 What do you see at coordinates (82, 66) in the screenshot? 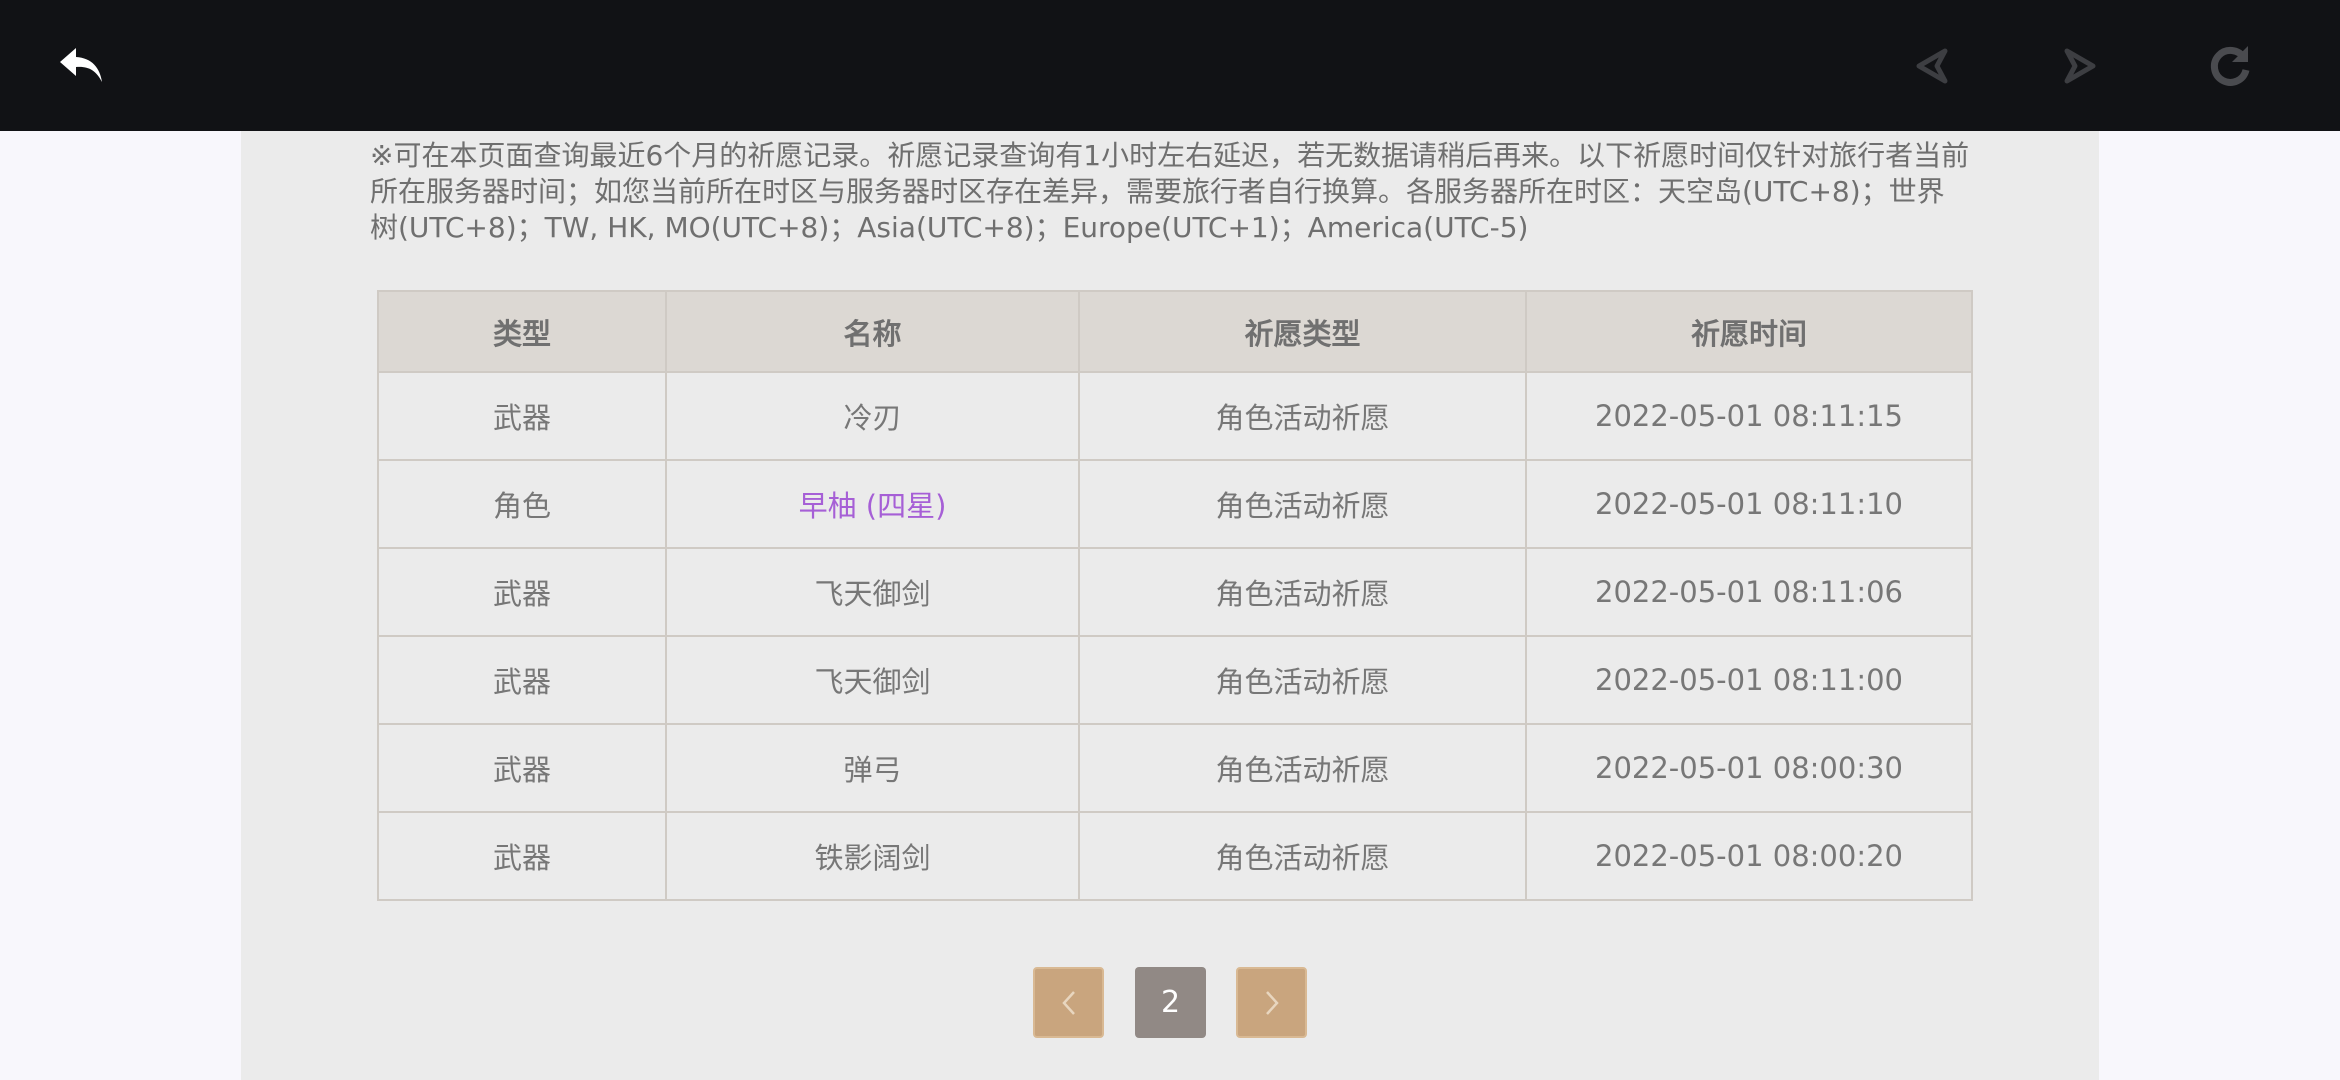
I see `back-arrow-icon` at bounding box center [82, 66].